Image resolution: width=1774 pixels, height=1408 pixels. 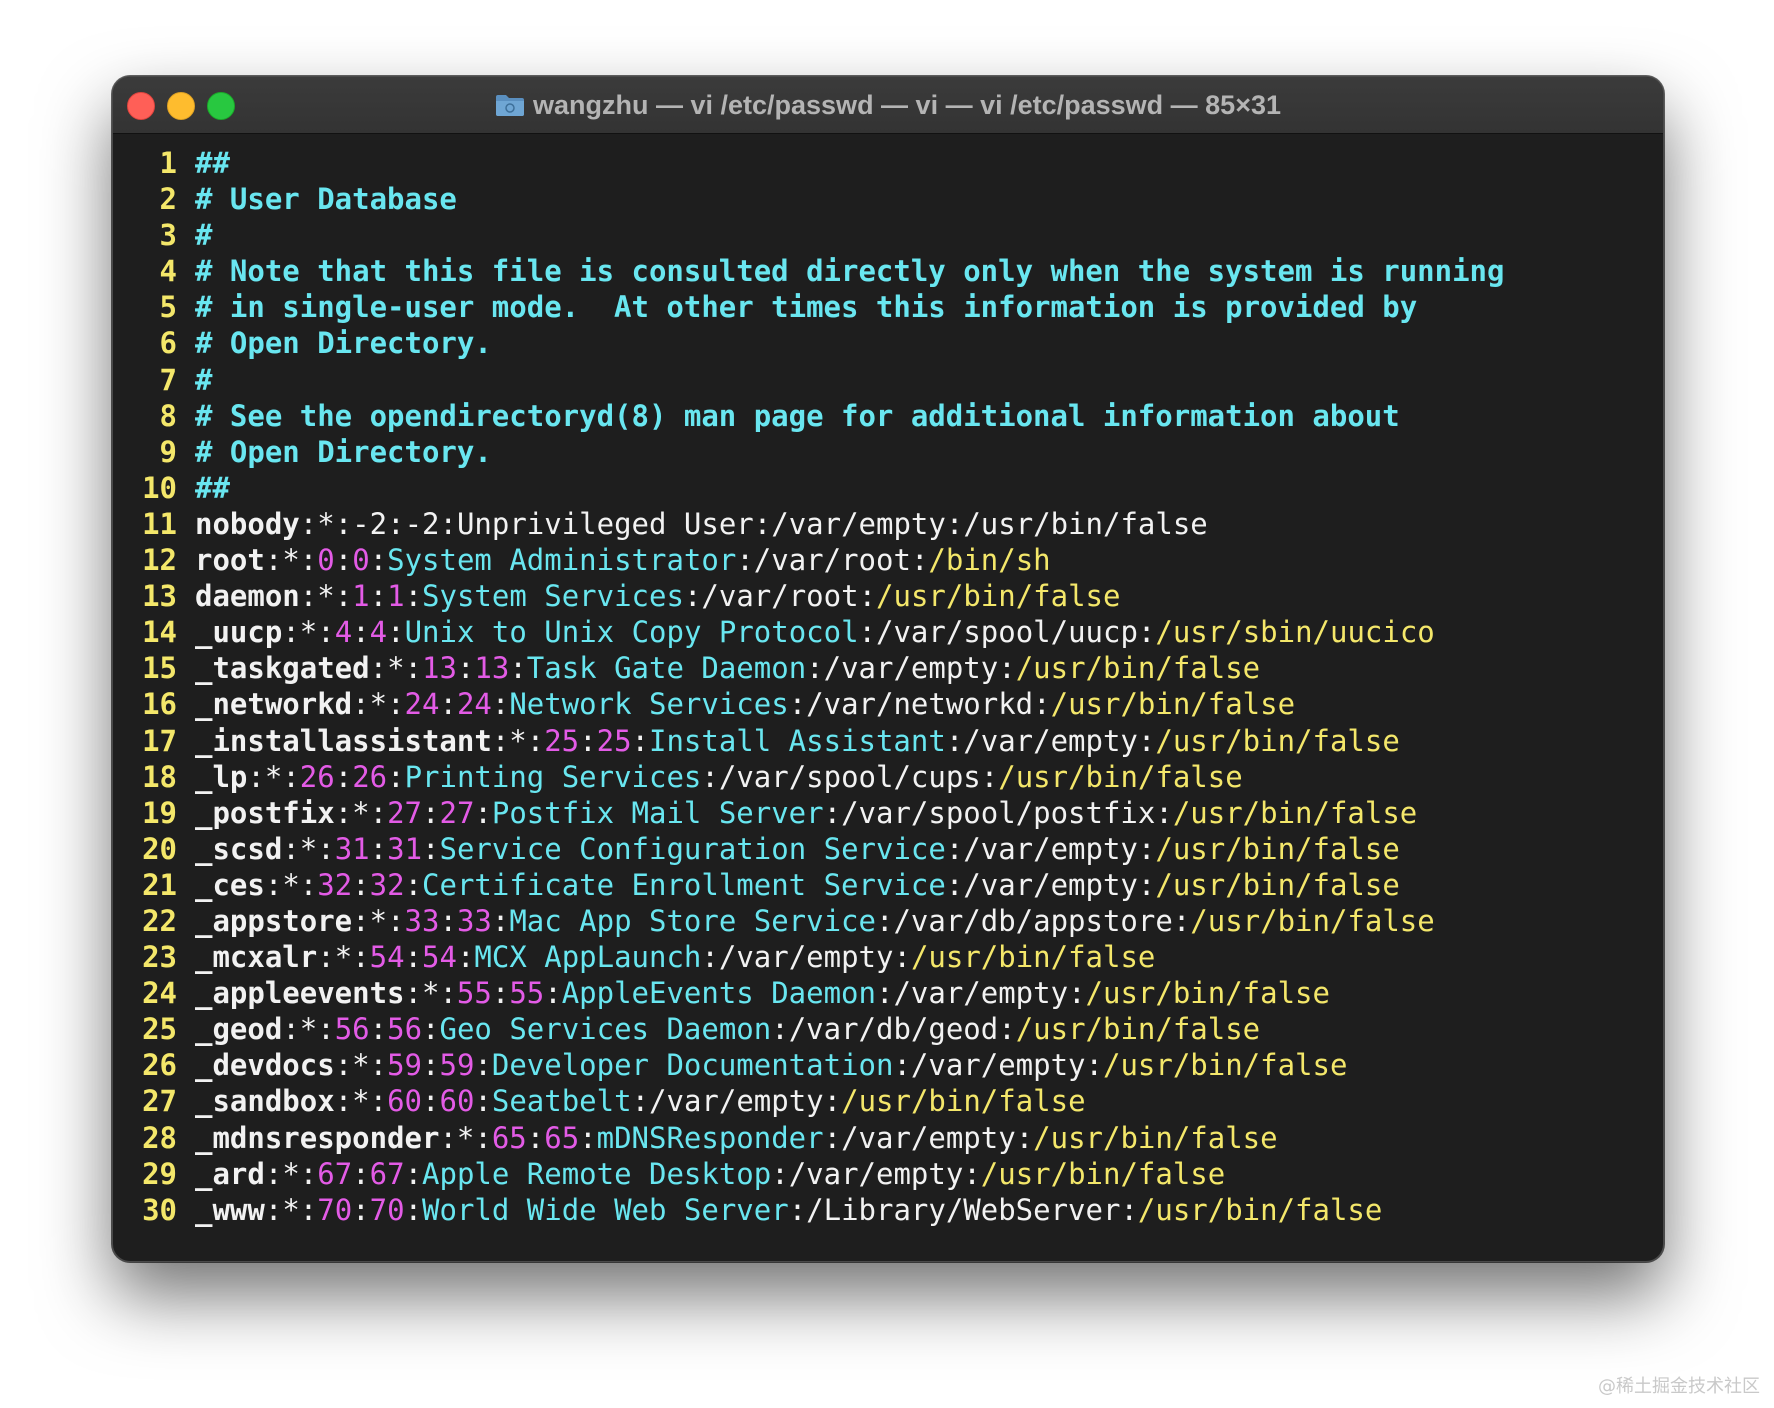 What do you see at coordinates (326, 560) in the screenshot?
I see `uid: 0` at bounding box center [326, 560].